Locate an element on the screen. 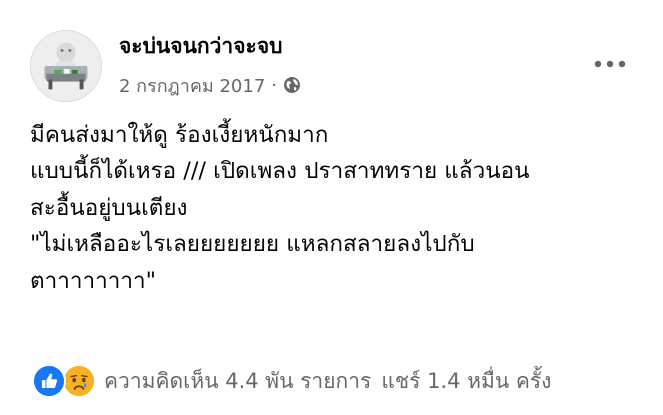  like-icon is located at coordinates (49, 381).